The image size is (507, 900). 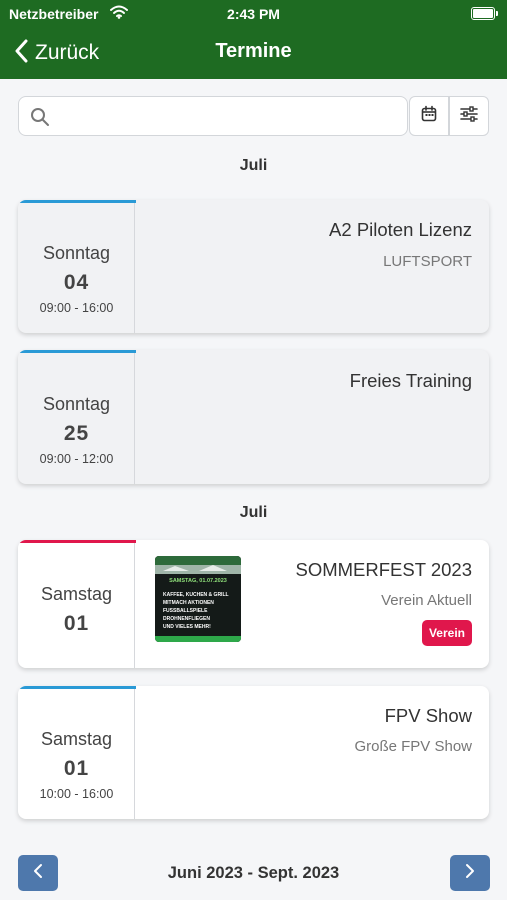 What do you see at coordinates (427, 261) in the screenshot?
I see `event-subtitle: LUFTSPORT` at bounding box center [427, 261].